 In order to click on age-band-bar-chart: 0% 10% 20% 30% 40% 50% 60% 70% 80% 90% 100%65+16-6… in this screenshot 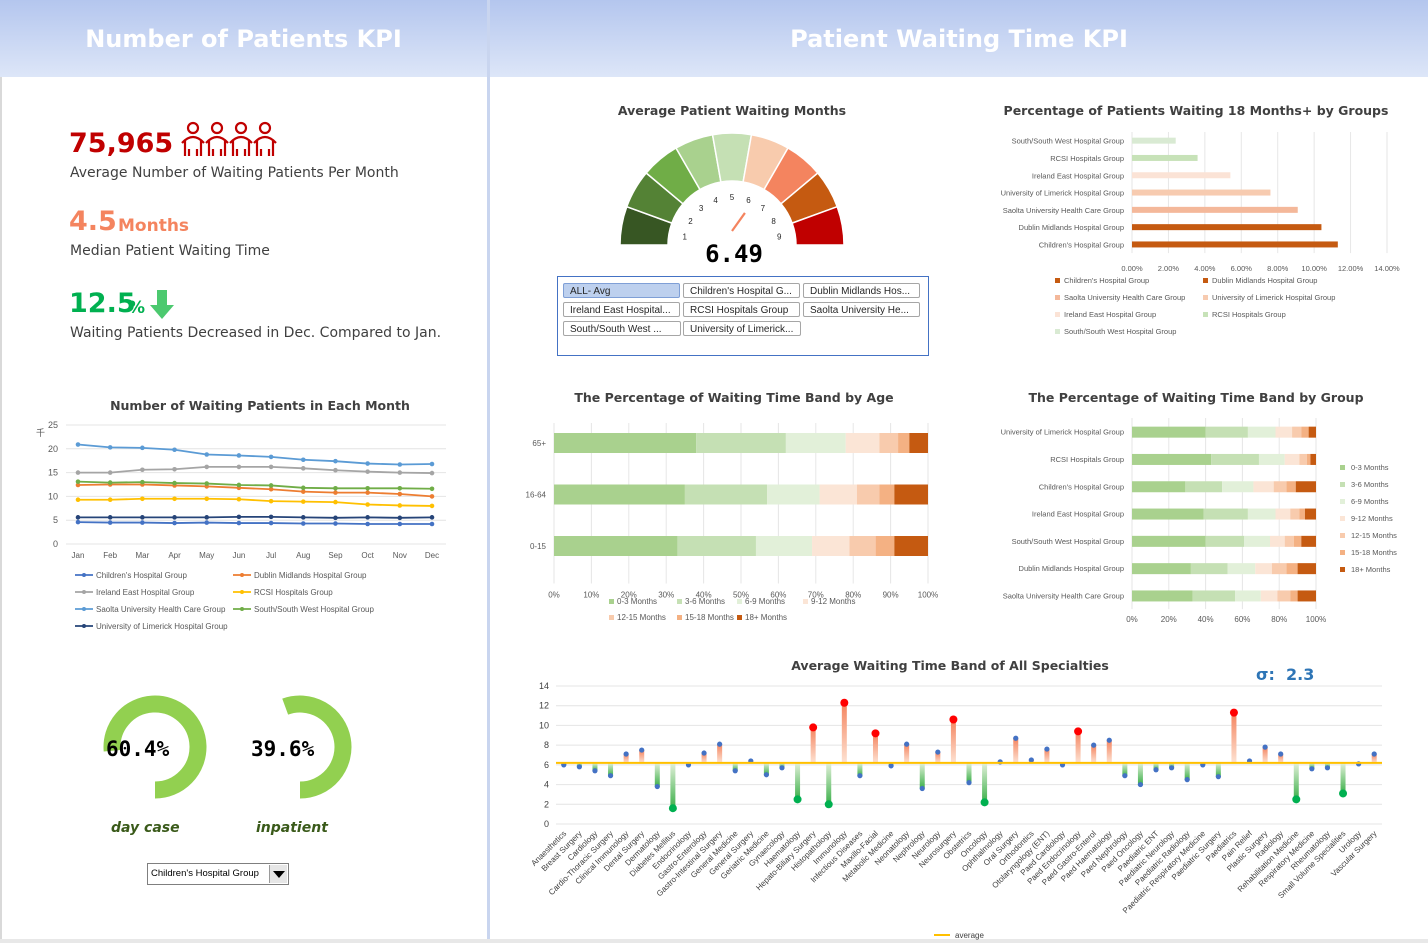, I will do `click(732, 522)`.